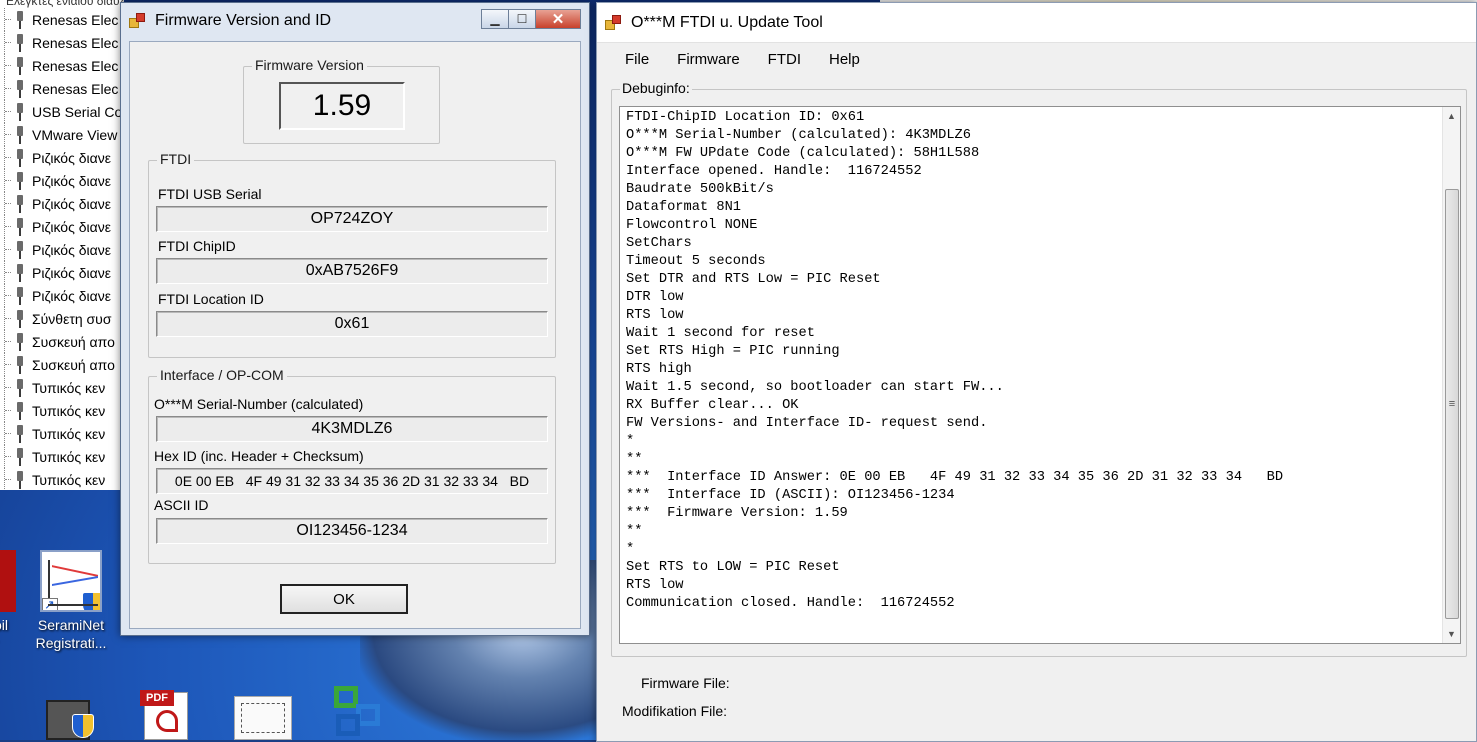 Image resolution: width=1477 pixels, height=742 pixels. What do you see at coordinates (8, 581) in the screenshot?
I see `partial-icon` at bounding box center [8, 581].